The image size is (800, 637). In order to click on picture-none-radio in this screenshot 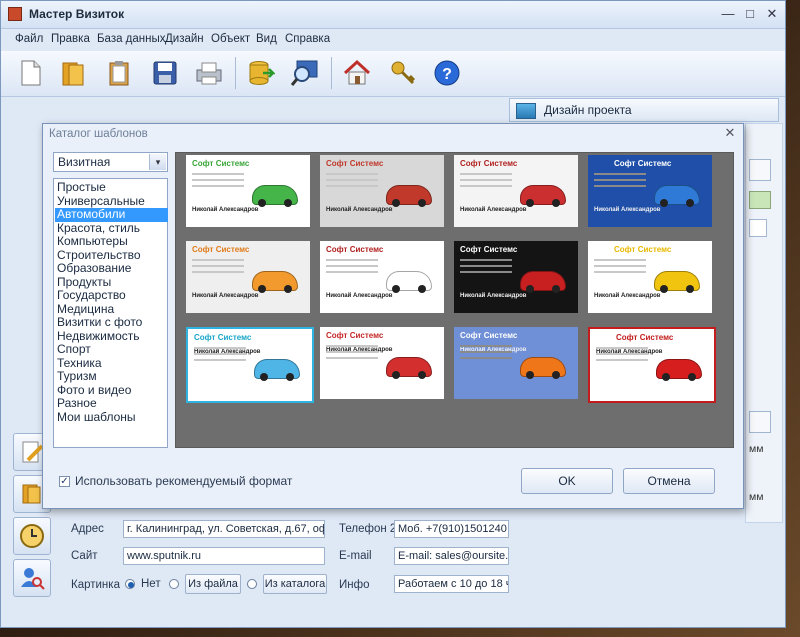, I will do `click(130, 584)`.